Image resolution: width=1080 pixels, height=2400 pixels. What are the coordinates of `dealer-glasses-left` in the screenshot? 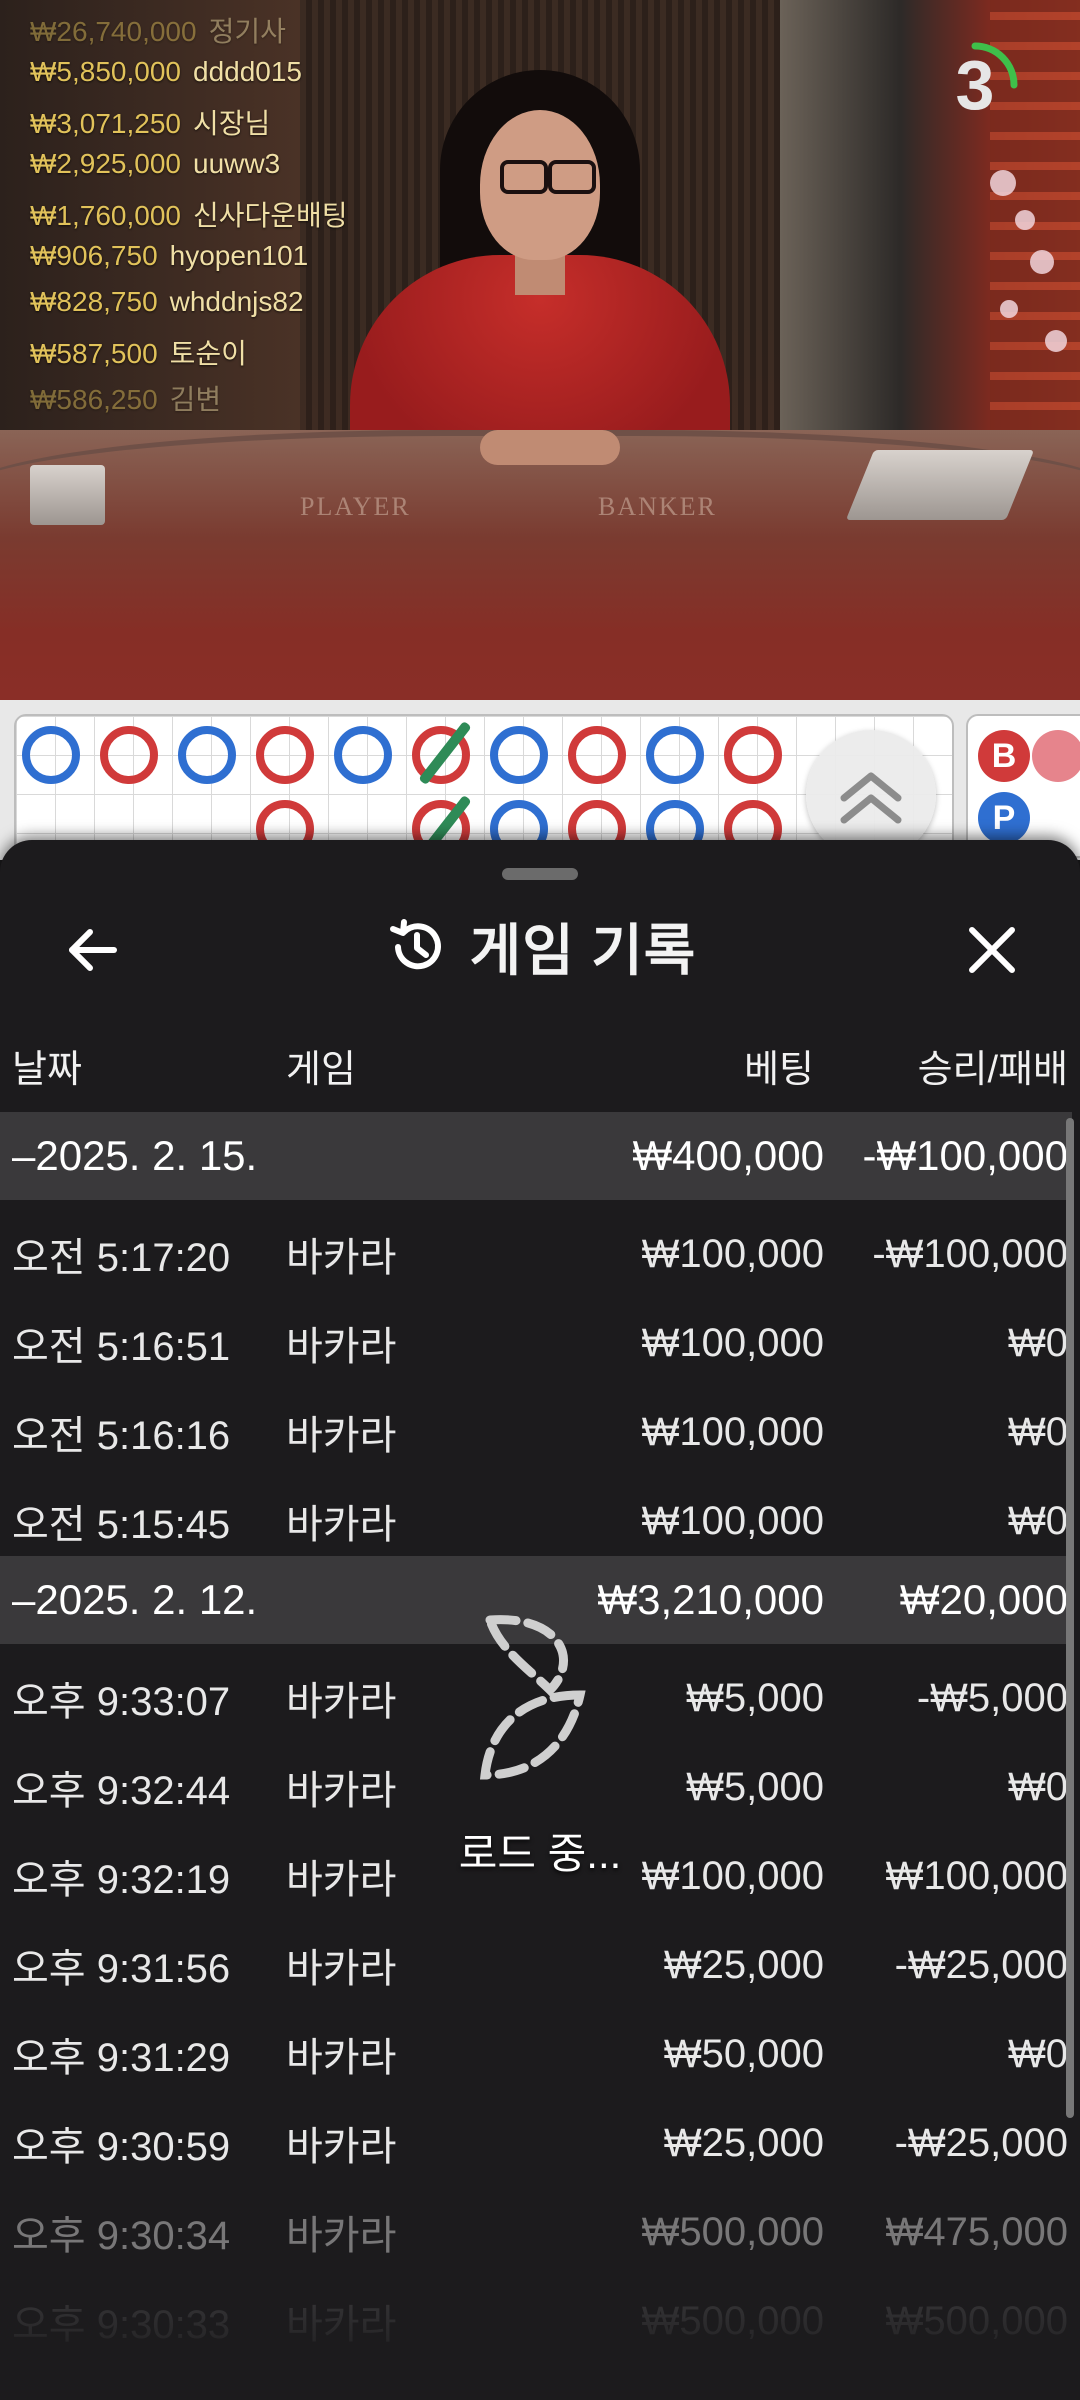 It's located at (524, 177).